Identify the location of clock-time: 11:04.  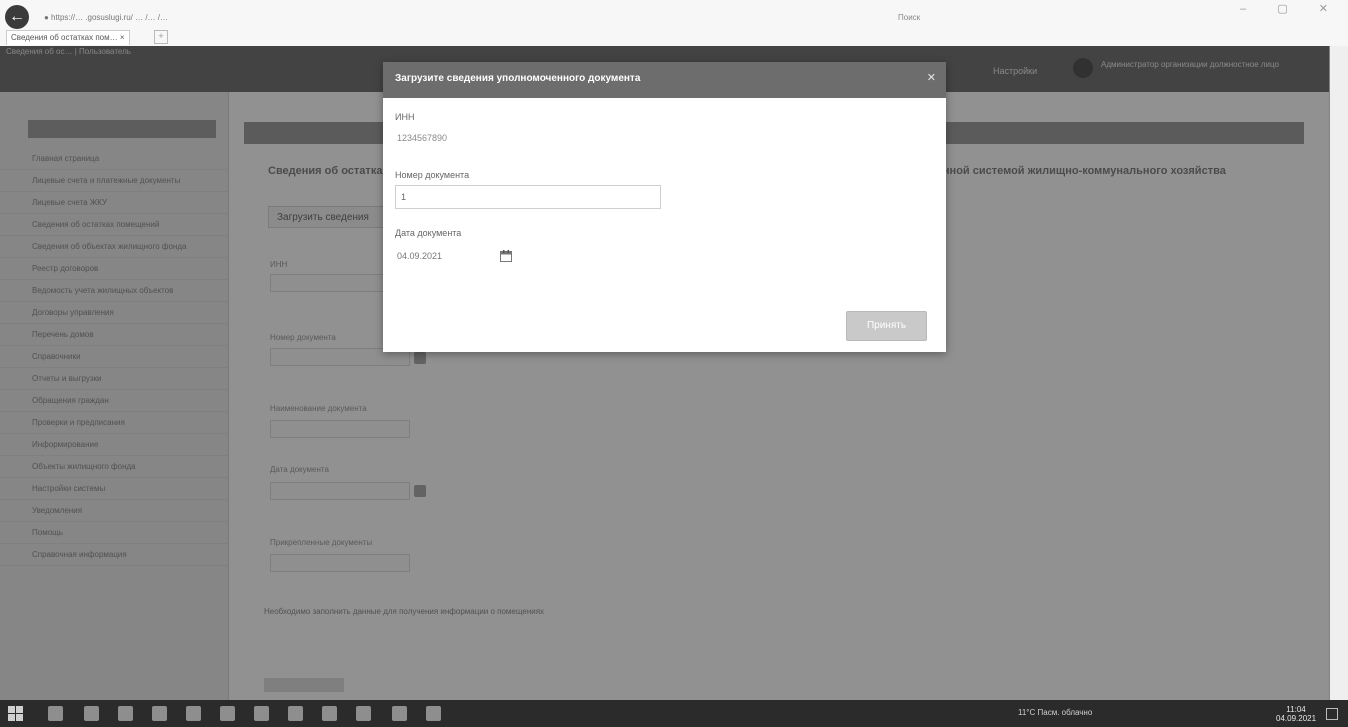
(1296, 709).